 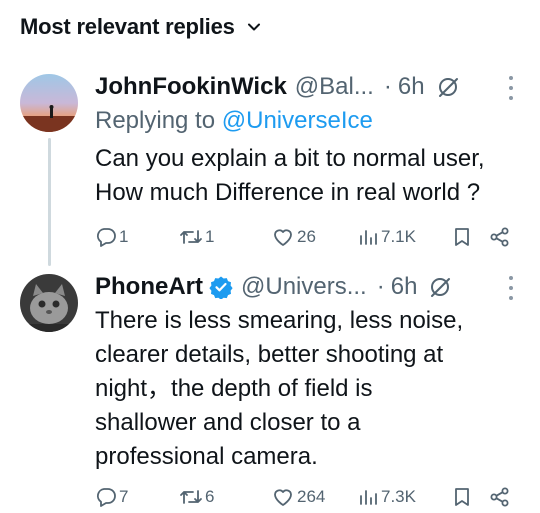 I want to click on author-row: JohnFookinWick @Bal... · 6h, so click(x=308, y=87).